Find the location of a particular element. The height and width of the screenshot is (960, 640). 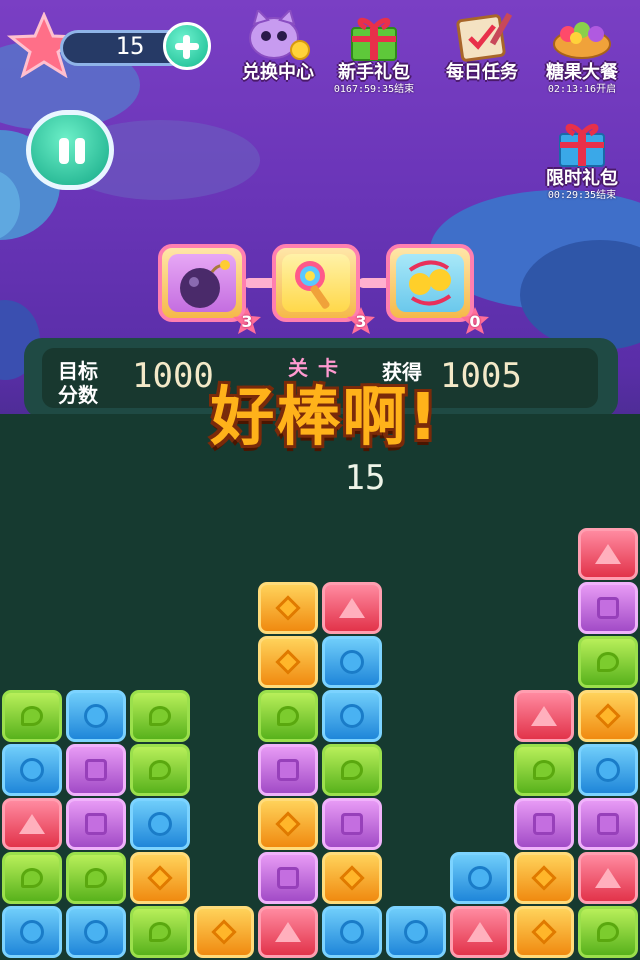

swap-count: 0 is located at coordinates (475, 321).